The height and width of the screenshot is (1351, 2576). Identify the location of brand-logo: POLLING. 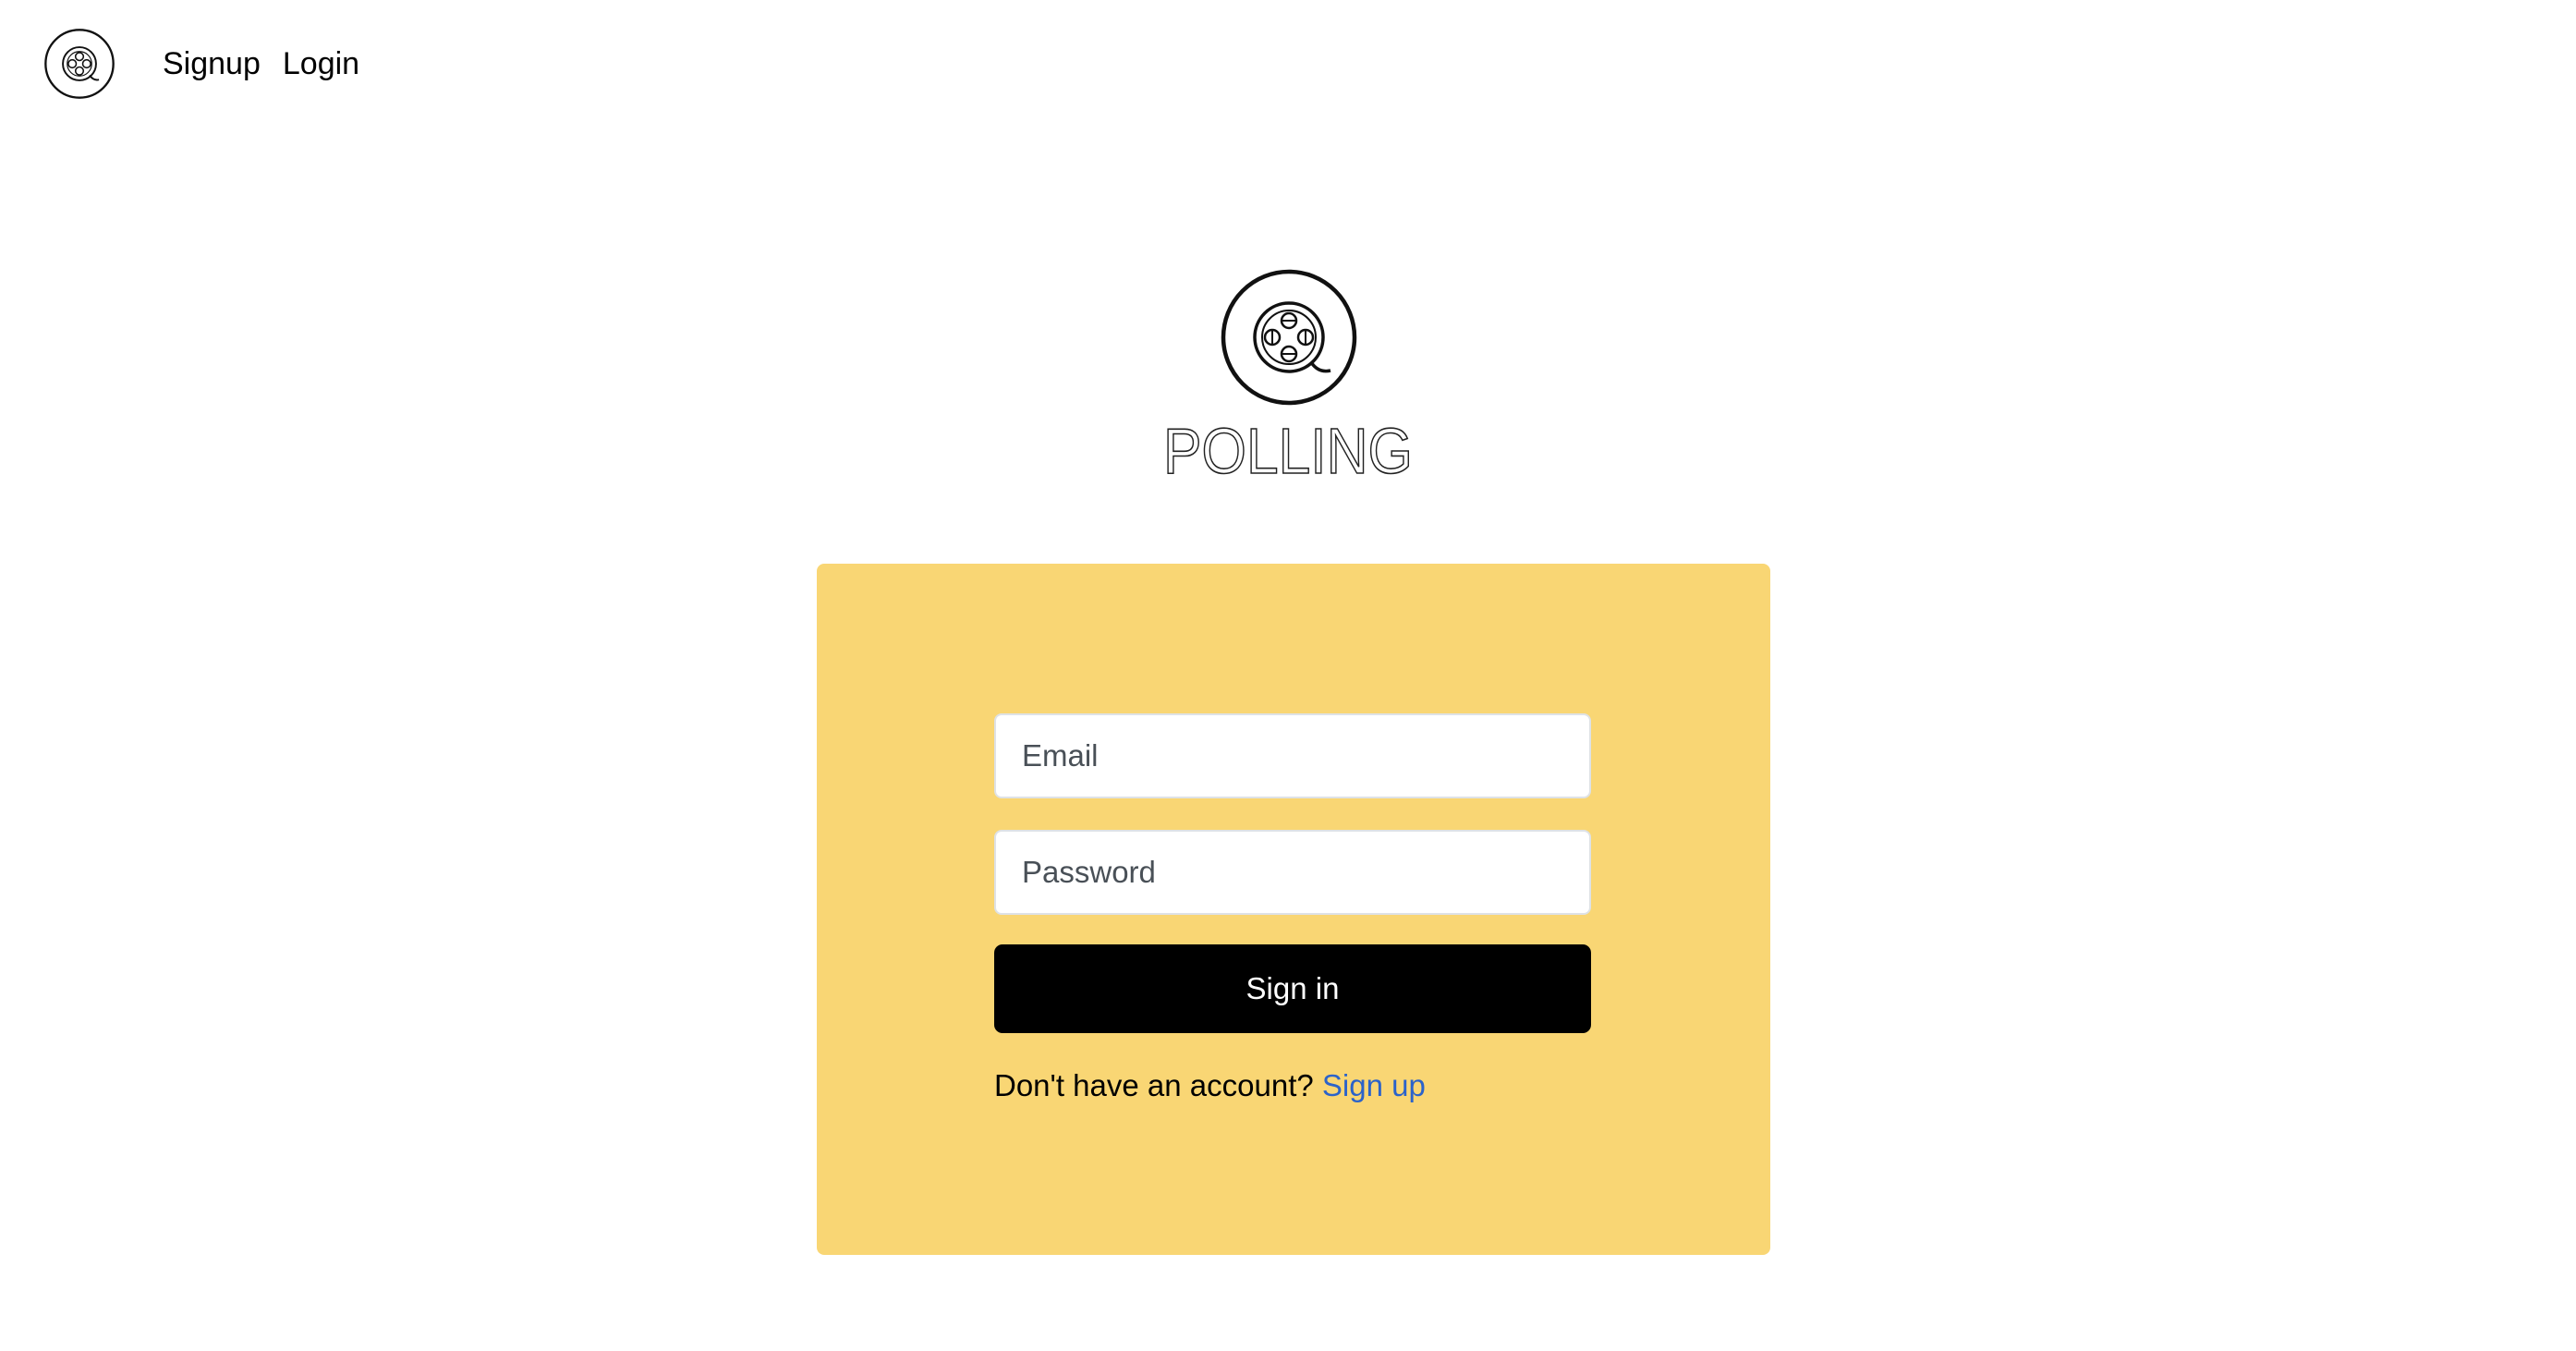
(1288, 379).